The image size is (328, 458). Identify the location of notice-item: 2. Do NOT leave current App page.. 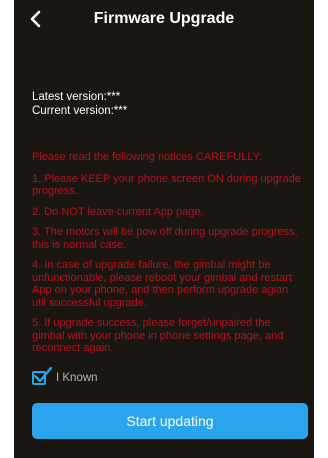
(118, 211).